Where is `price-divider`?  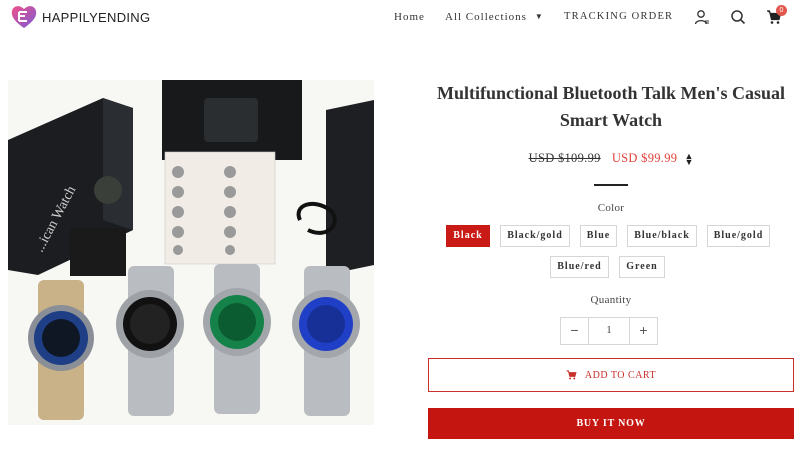 price-divider is located at coordinates (611, 185).